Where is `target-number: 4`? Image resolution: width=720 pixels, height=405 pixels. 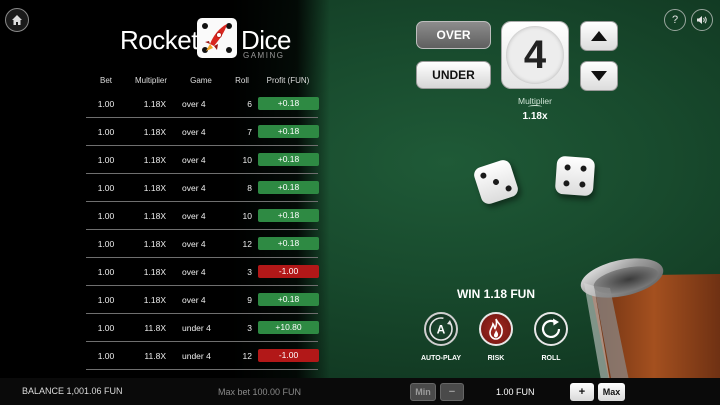
target-number: 4 is located at coordinates (535, 55).